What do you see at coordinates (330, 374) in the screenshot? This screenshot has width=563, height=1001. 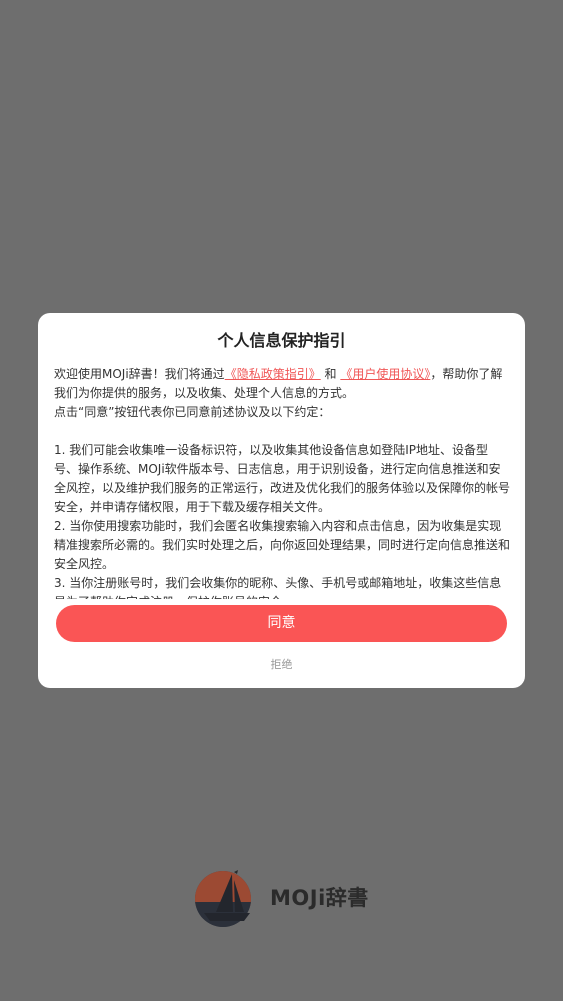 I see `and-text: 和` at bounding box center [330, 374].